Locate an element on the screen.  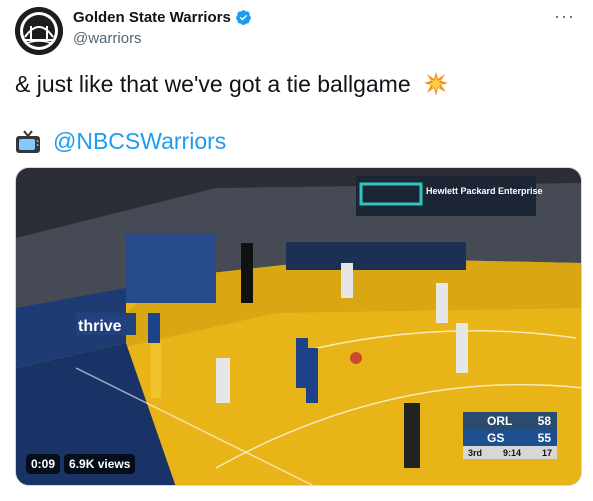
court-sign-2: Hewlett Packard Enterprise is located at coordinates (484, 191).